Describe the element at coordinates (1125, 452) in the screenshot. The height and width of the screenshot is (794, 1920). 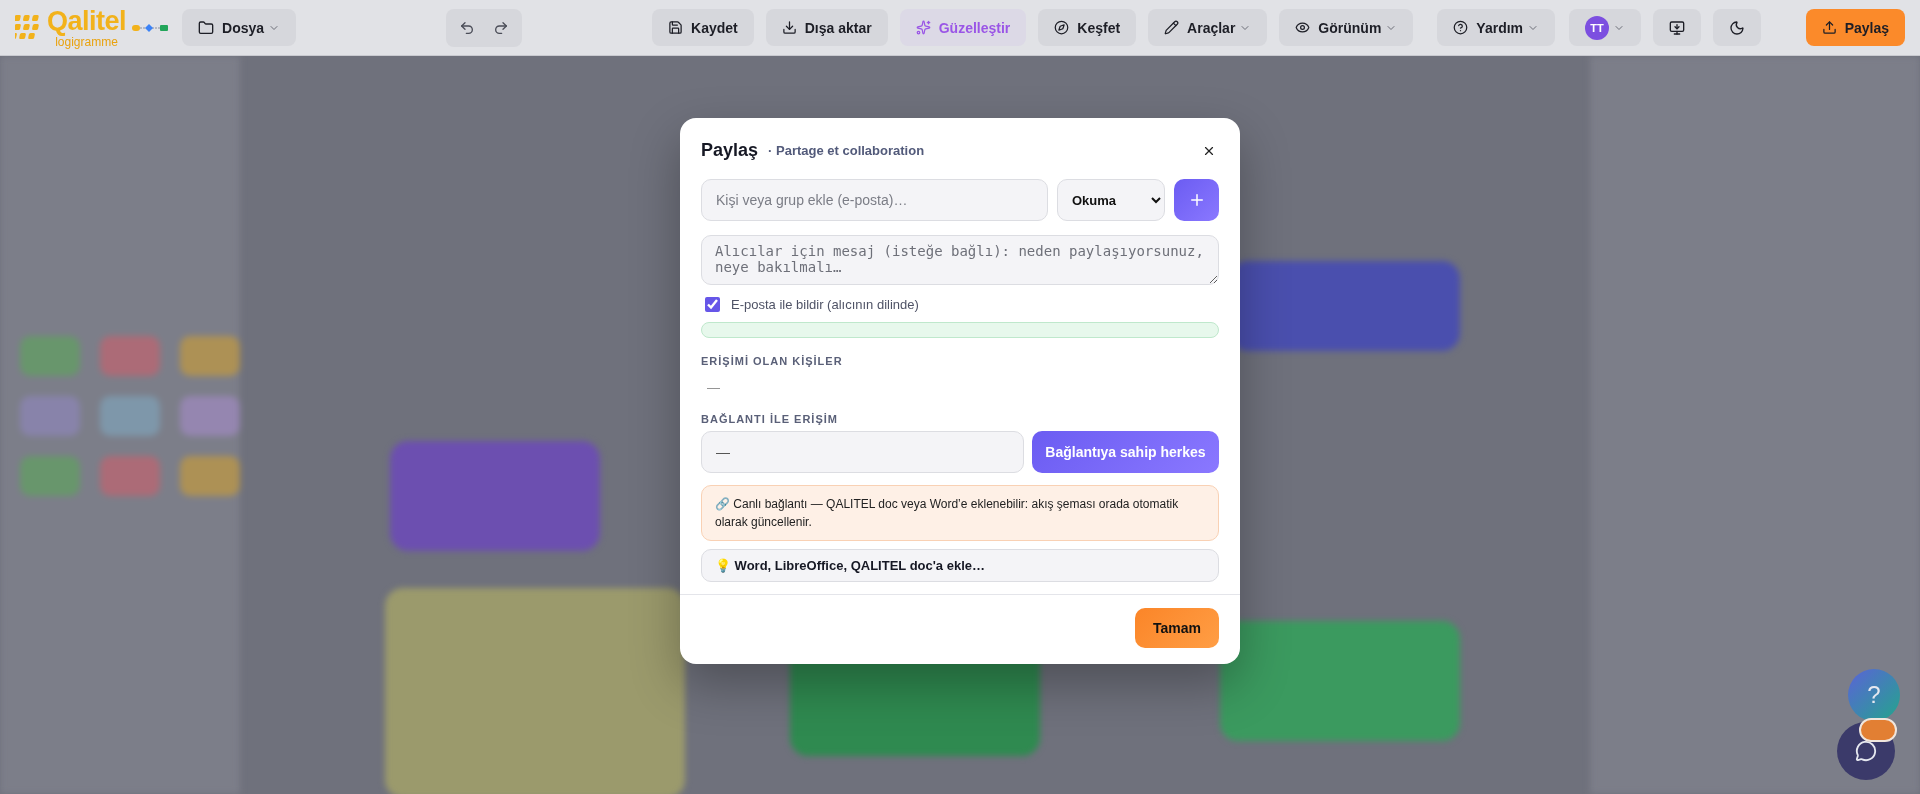
I see `link-access-button: Bağlantıya sahip herkes` at that location.